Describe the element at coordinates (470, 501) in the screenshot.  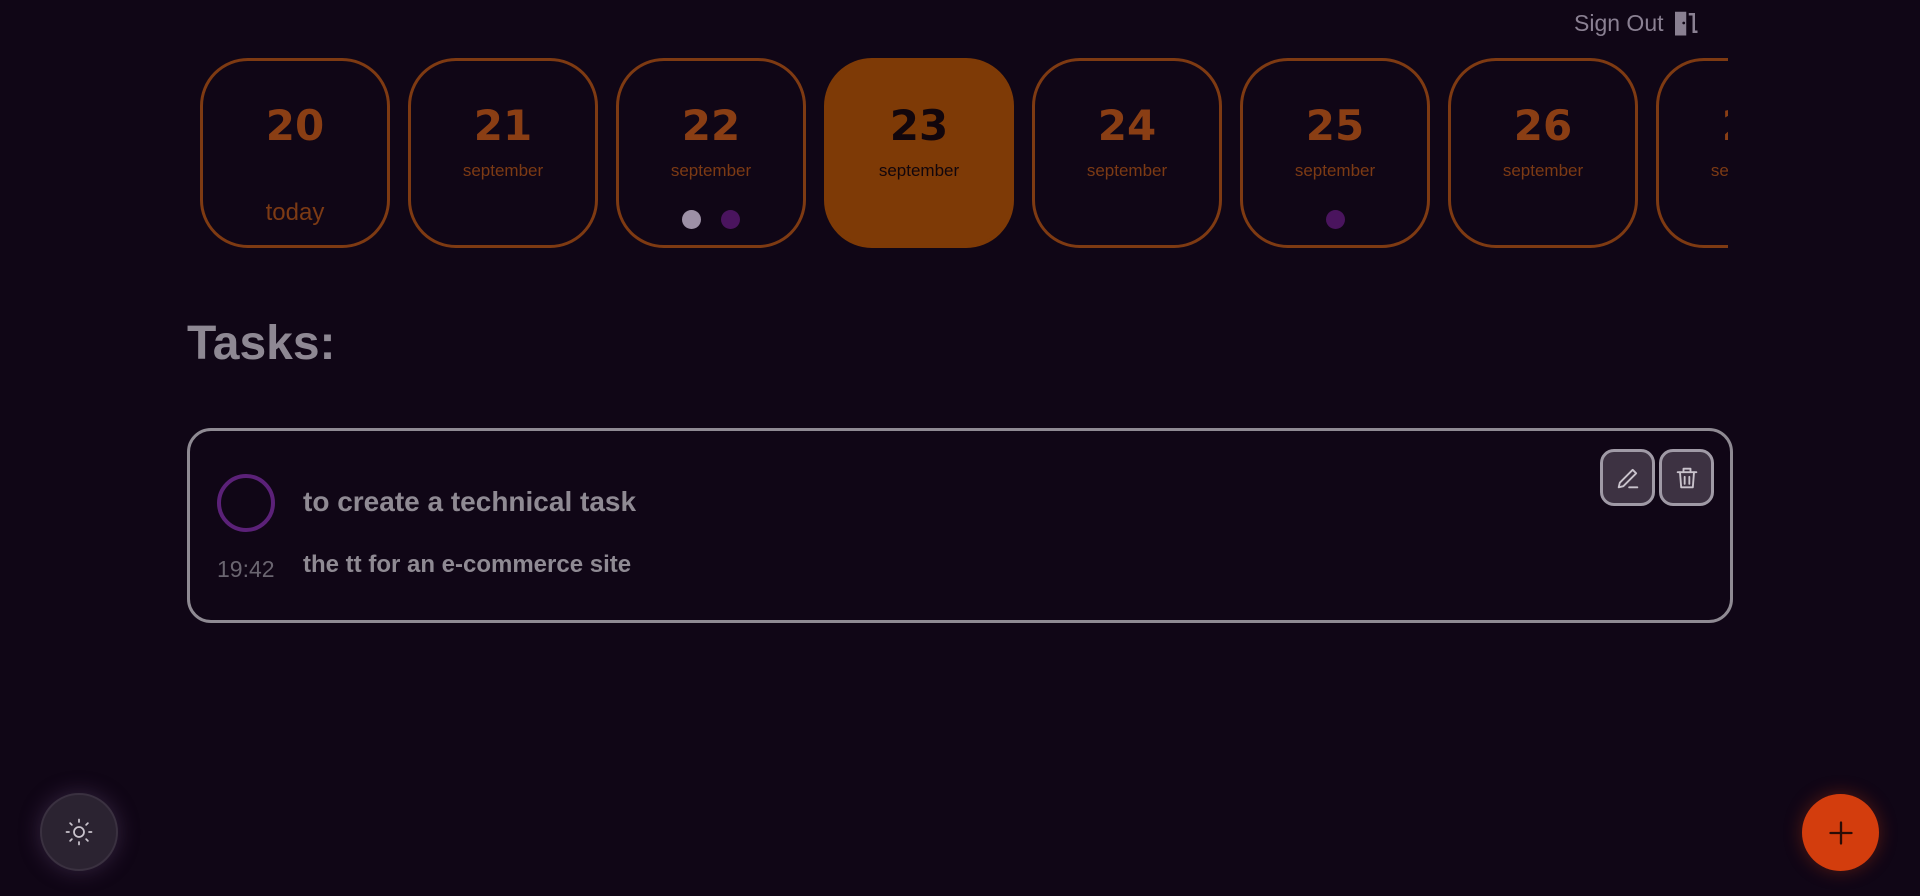
I see `task-title: to create a technical task` at that location.